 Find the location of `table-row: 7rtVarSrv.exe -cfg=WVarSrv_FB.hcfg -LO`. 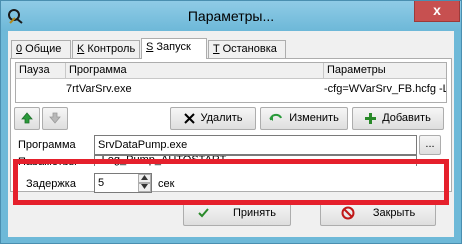

table-row: 7rtVarSrv.exe -cfg=WVarSrv_FB.hcfg -LO is located at coordinates (231, 89).